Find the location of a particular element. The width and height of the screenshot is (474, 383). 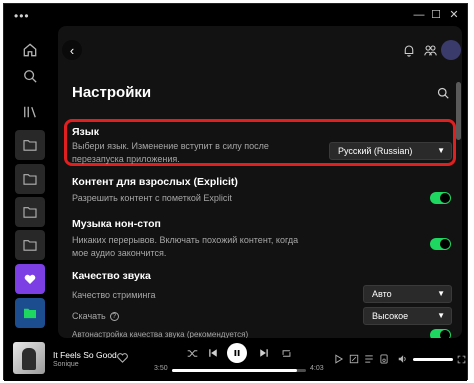

progress-fill is located at coordinates (234, 370).